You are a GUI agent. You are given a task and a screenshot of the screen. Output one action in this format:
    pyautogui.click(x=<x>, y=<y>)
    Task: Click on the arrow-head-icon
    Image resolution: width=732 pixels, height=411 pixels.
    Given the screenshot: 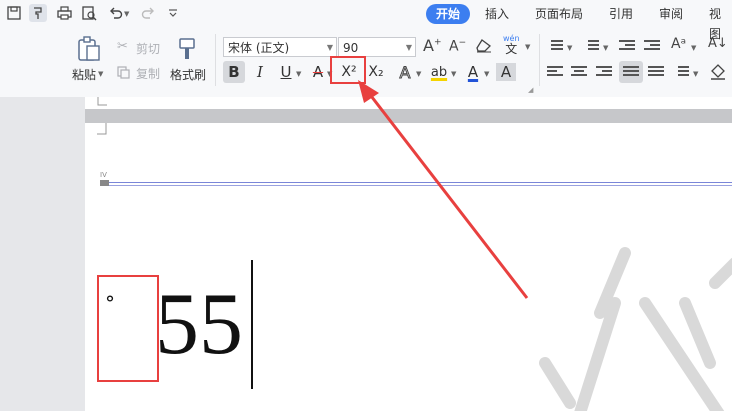 What is the action you would take?
    pyautogui.click(x=368, y=91)
    